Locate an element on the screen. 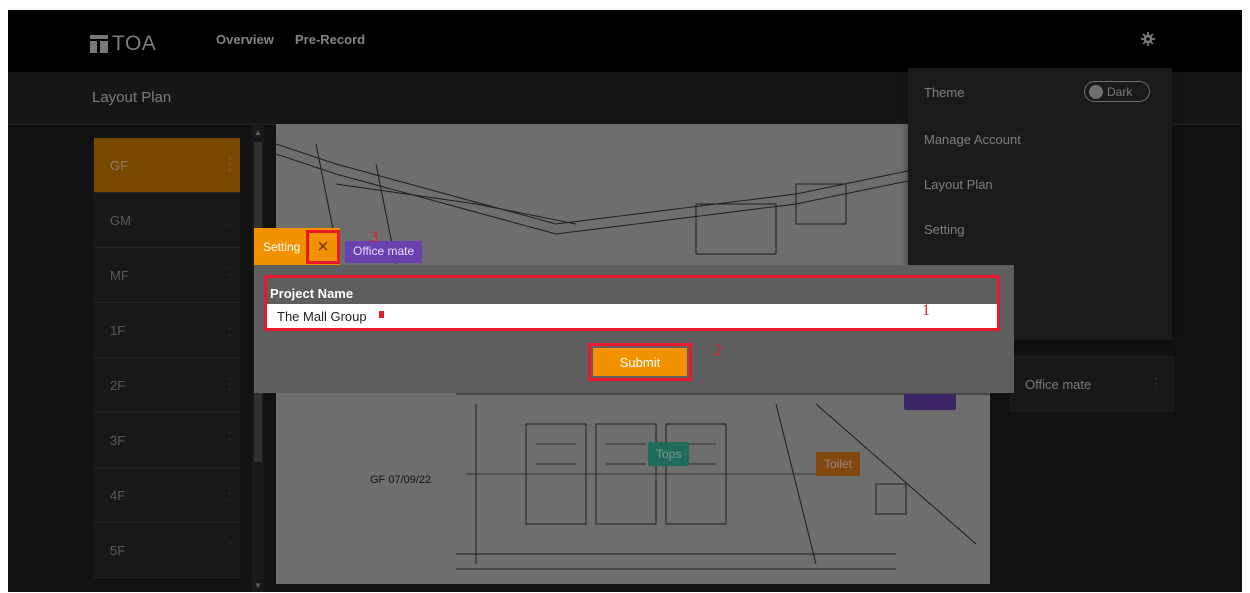 Image resolution: width=1250 pixels, height=593 pixels. dialog-tab-label: Setting is located at coordinates (282, 247).